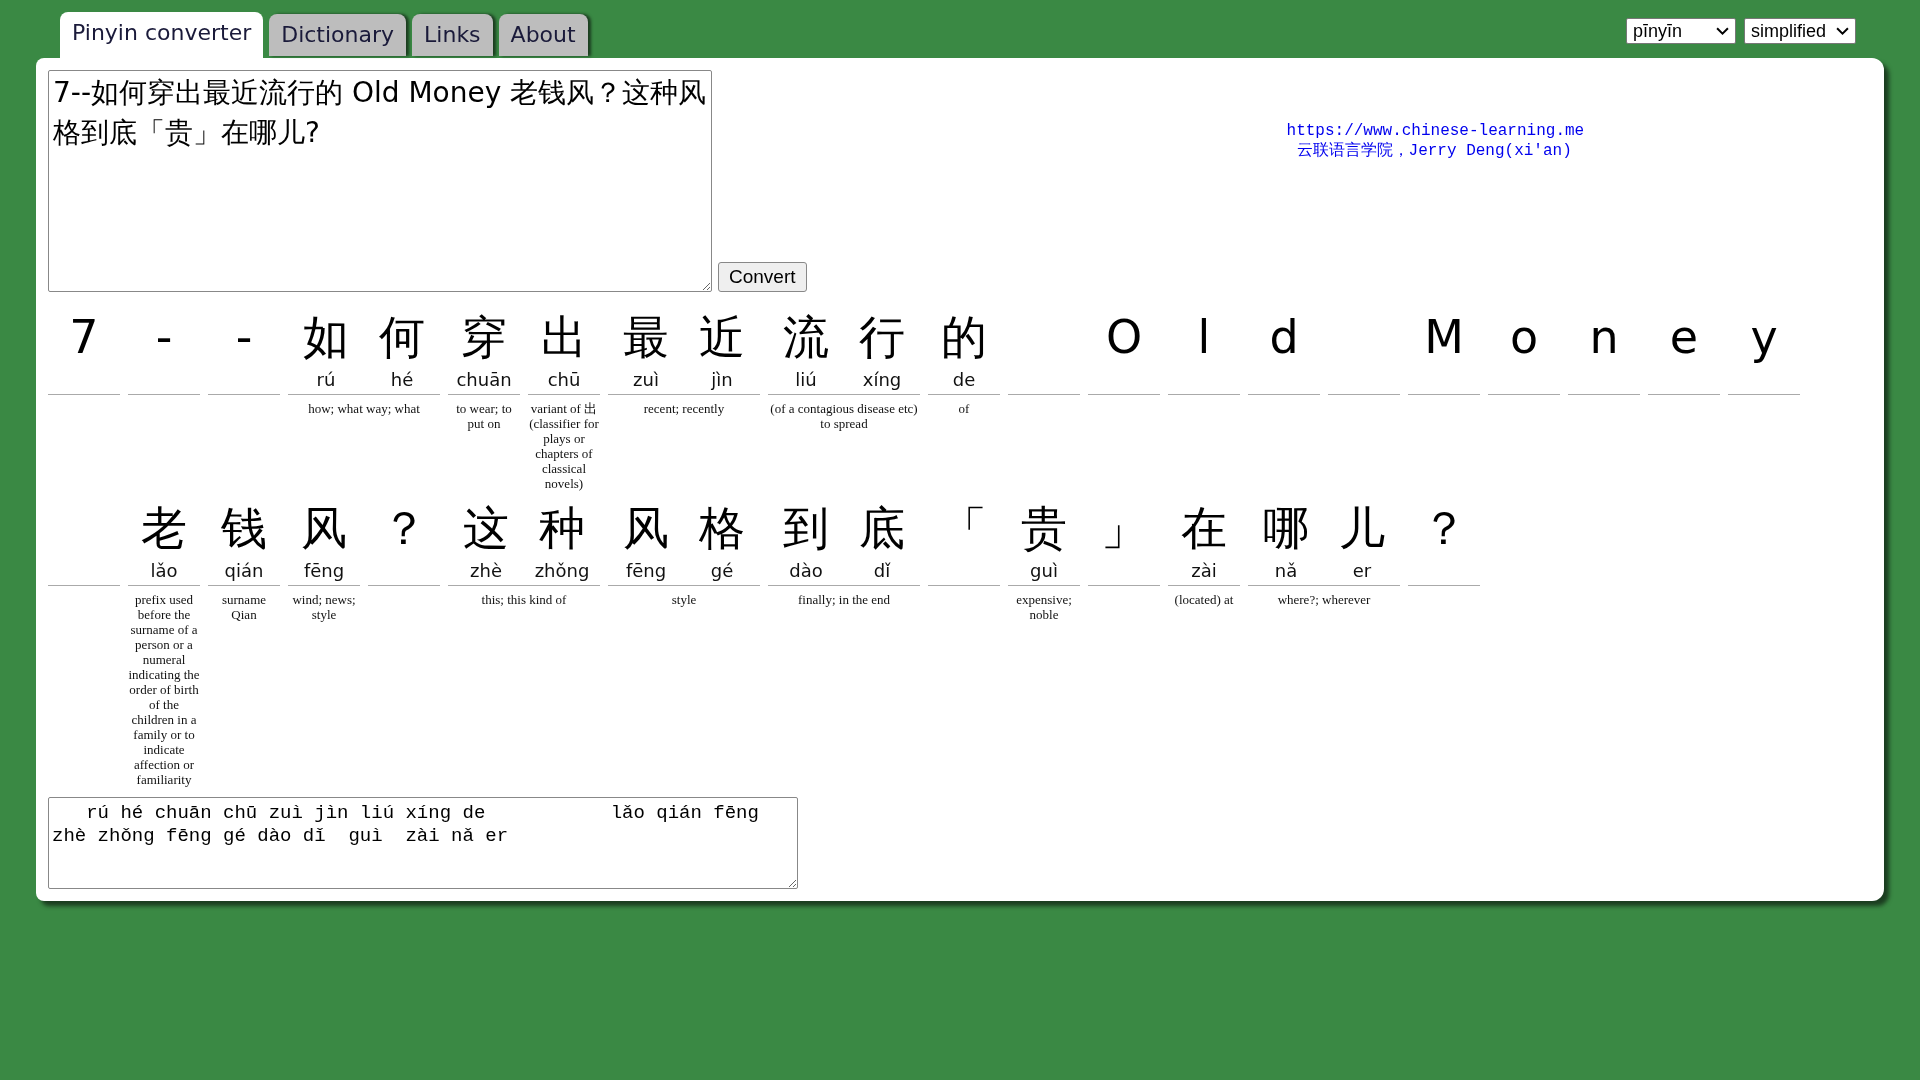  I want to click on character: 在, so click(1204, 528).